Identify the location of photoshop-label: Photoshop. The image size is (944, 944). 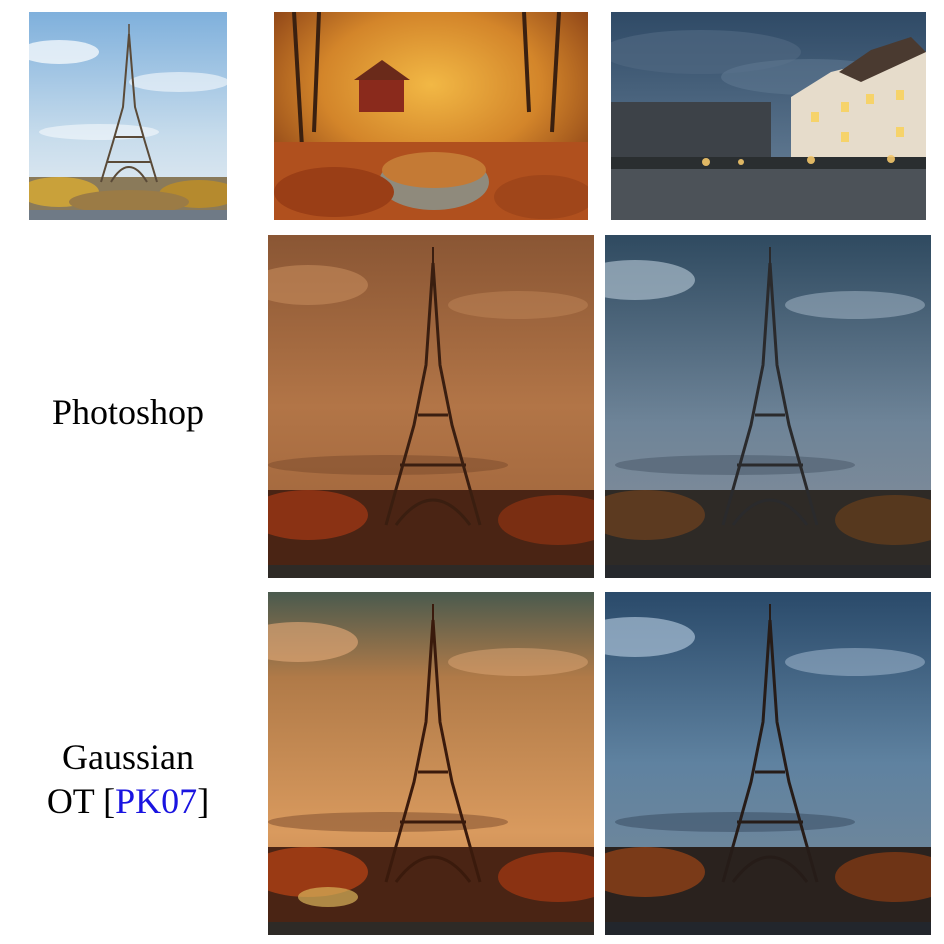
(128, 412).